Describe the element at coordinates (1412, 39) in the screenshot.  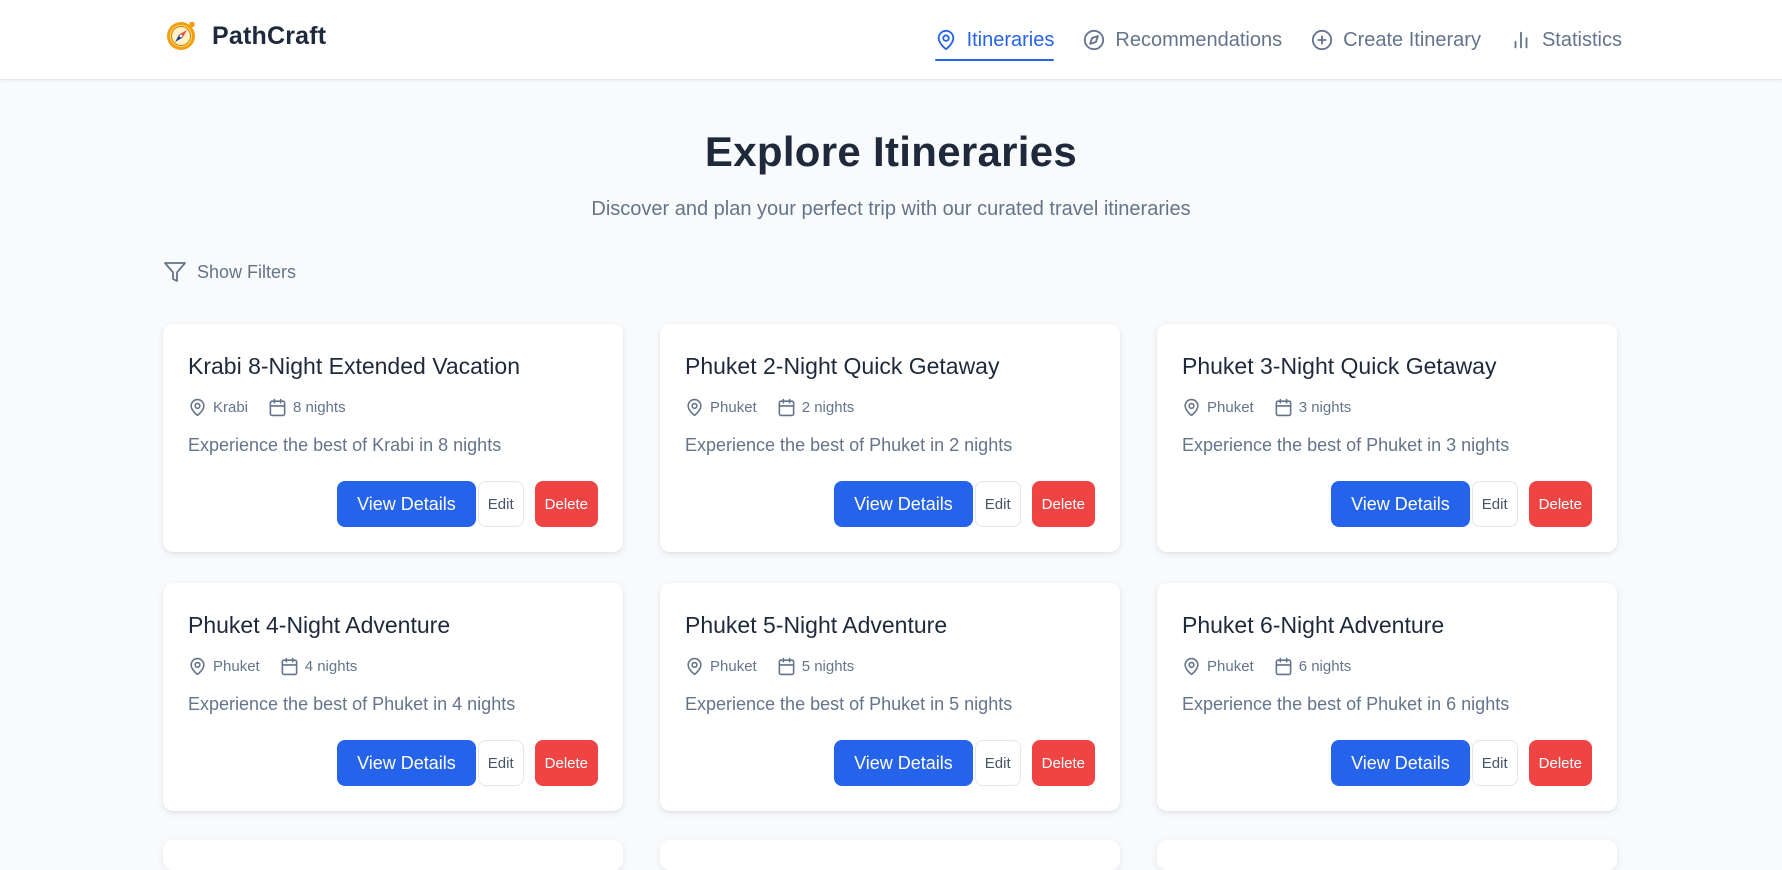
I see `nav-create-itinerary-label: Create Itinerary` at that location.